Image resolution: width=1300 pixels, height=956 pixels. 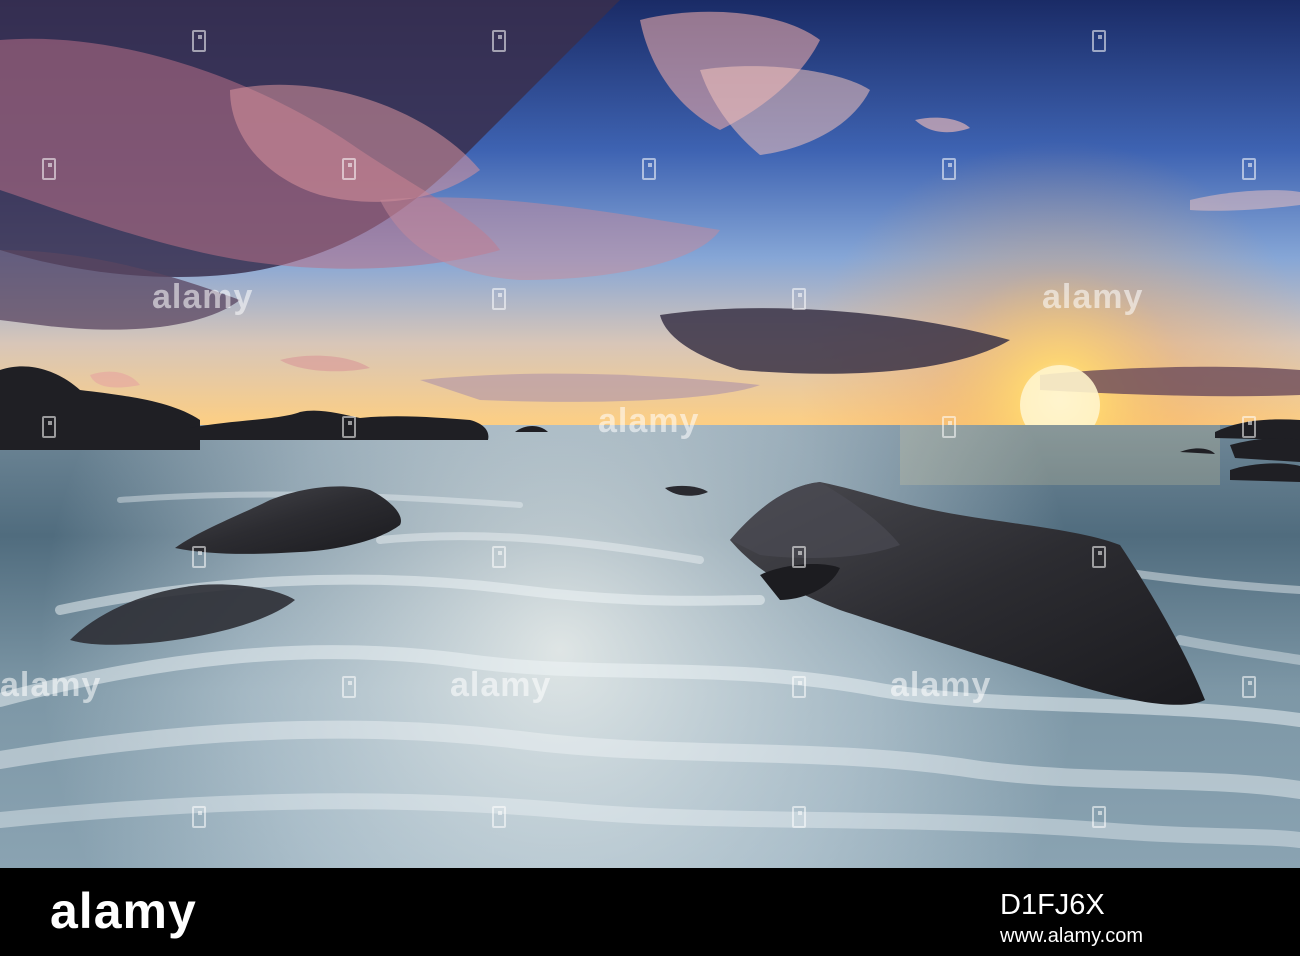 What do you see at coordinates (1052, 905) in the screenshot?
I see `image-id: D1FJ6X` at bounding box center [1052, 905].